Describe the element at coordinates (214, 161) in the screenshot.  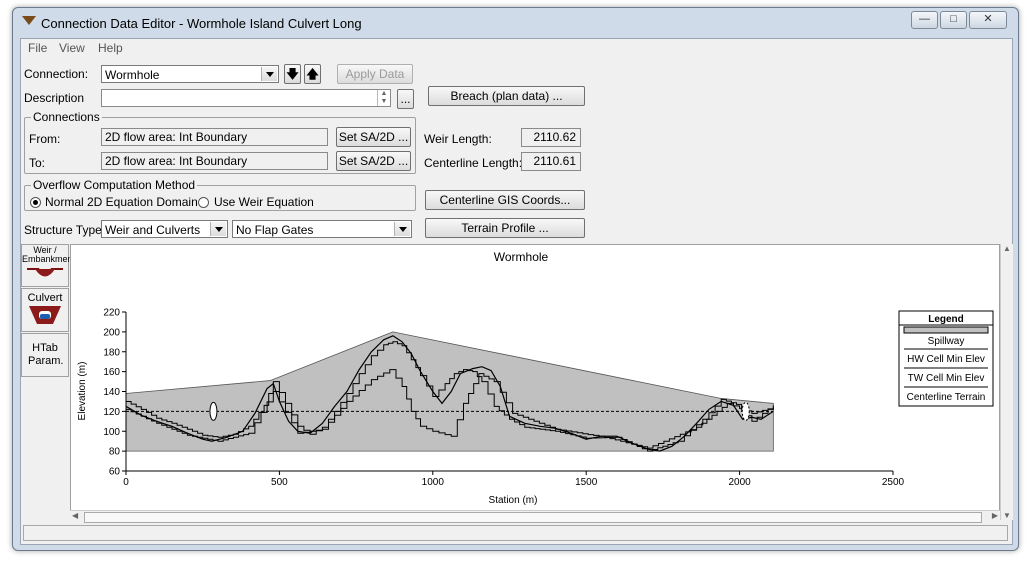
I see `to-field: 2D flow area: Int Boundary` at that location.